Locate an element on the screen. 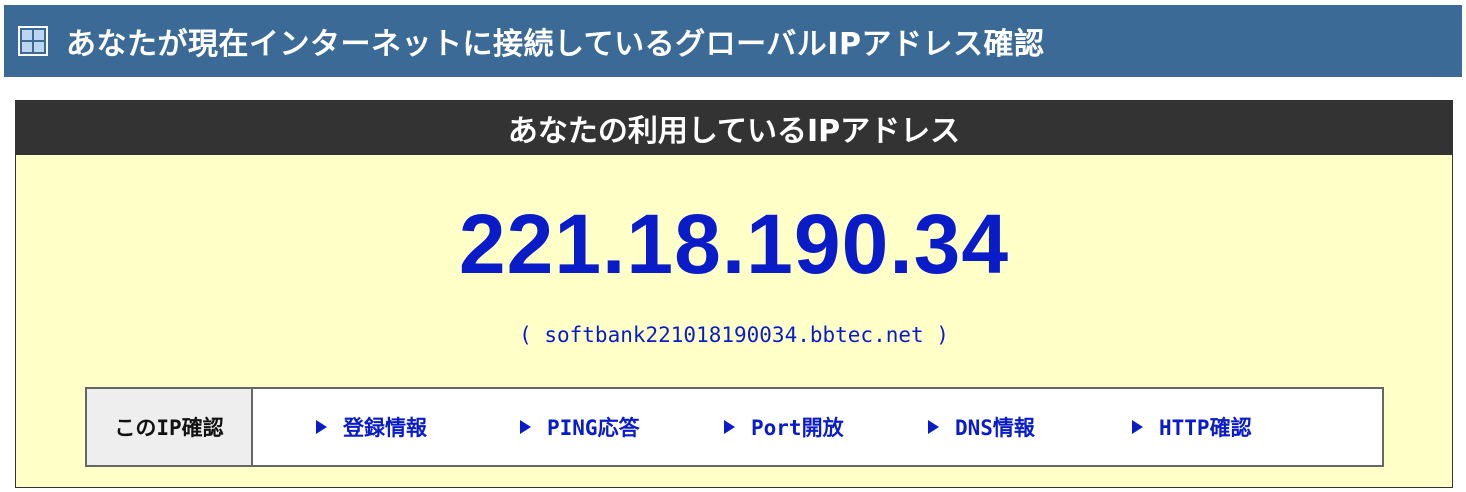 This screenshot has height=492, width=1466. check-label: このIP確認 is located at coordinates (170, 427).